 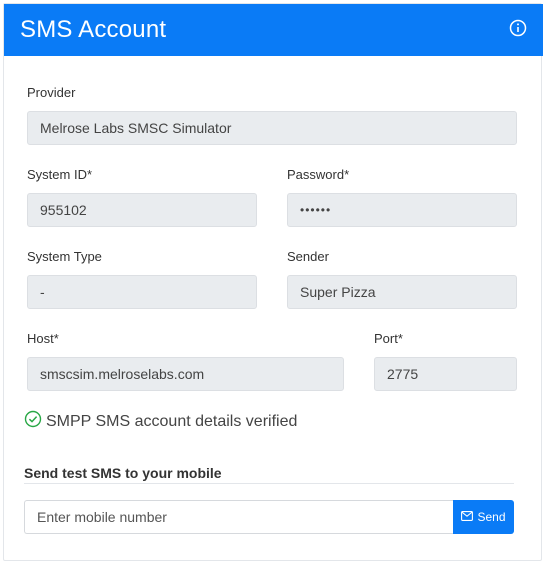 What do you see at coordinates (402, 292) in the screenshot?
I see `sender-field: Super Pizza` at bounding box center [402, 292].